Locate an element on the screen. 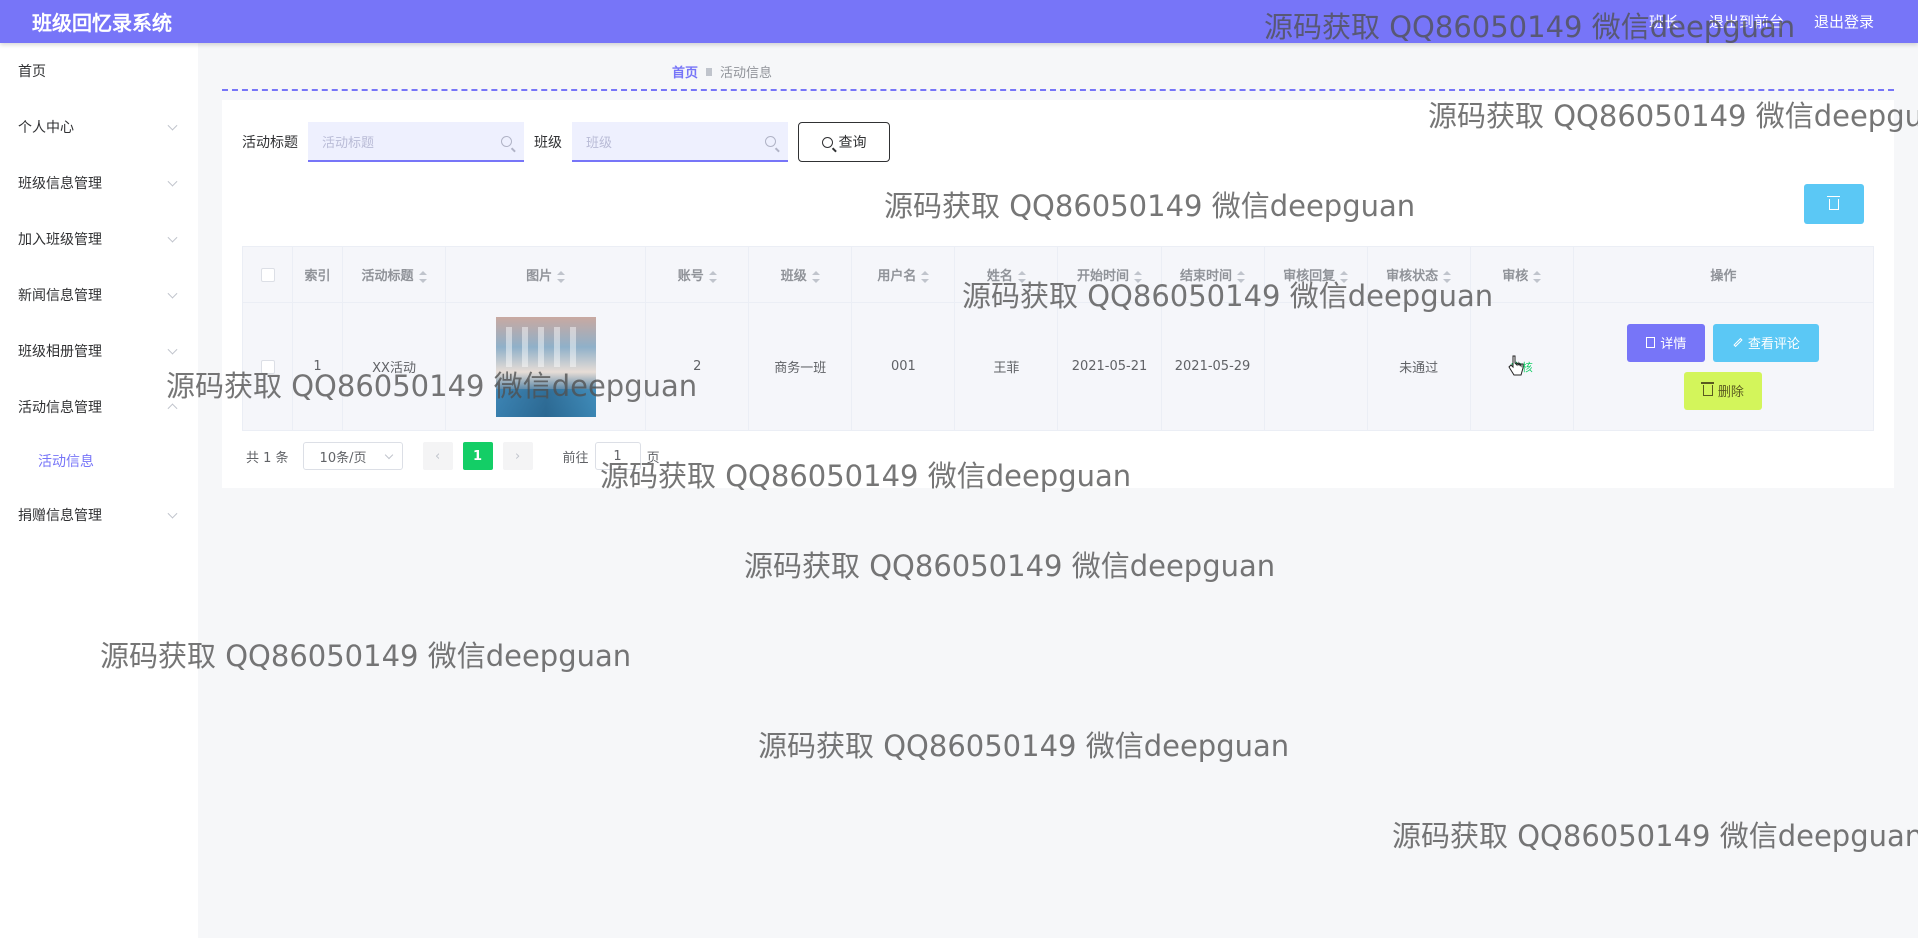 This screenshot has width=1918, height=938. column-header-title: 活动标题 is located at coordinates (394, 274).